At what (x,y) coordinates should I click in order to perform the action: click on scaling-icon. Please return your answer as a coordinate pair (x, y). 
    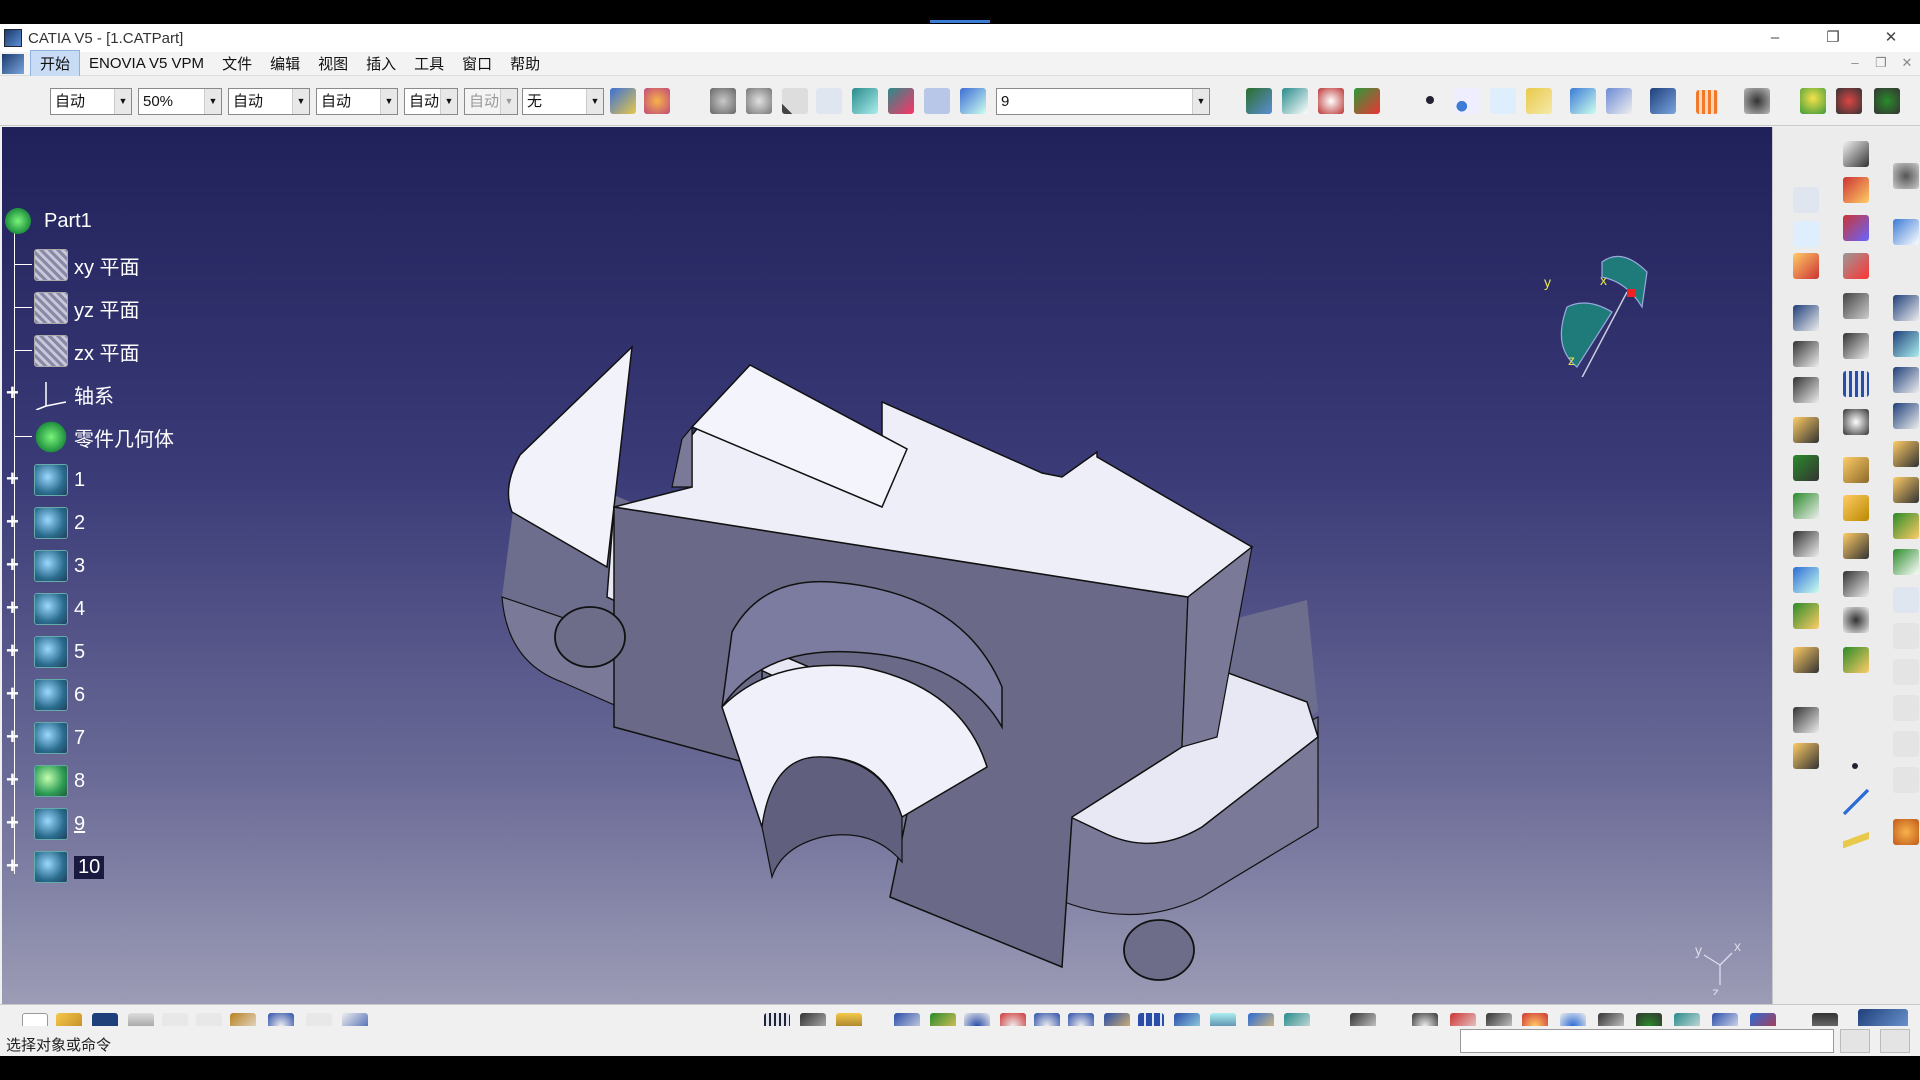
    Looking at the image, I should click on (1856, 422).